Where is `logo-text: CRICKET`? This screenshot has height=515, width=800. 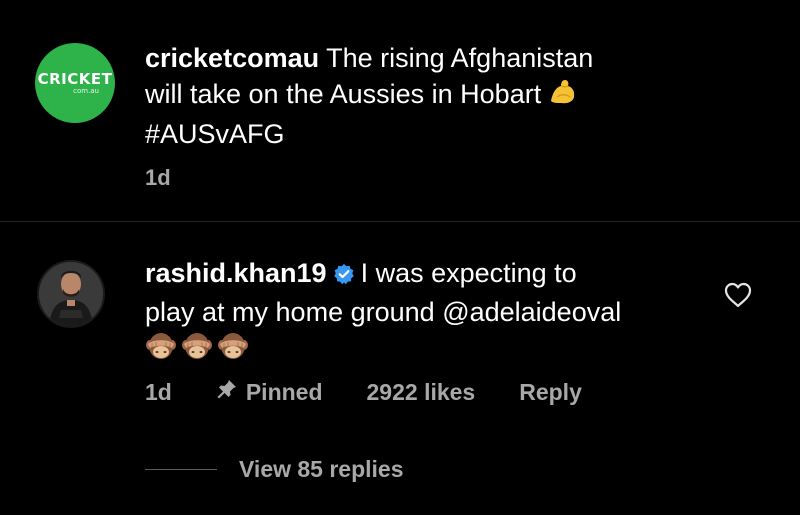 logo-text: CRICKET is located at coordinates (75, 79).